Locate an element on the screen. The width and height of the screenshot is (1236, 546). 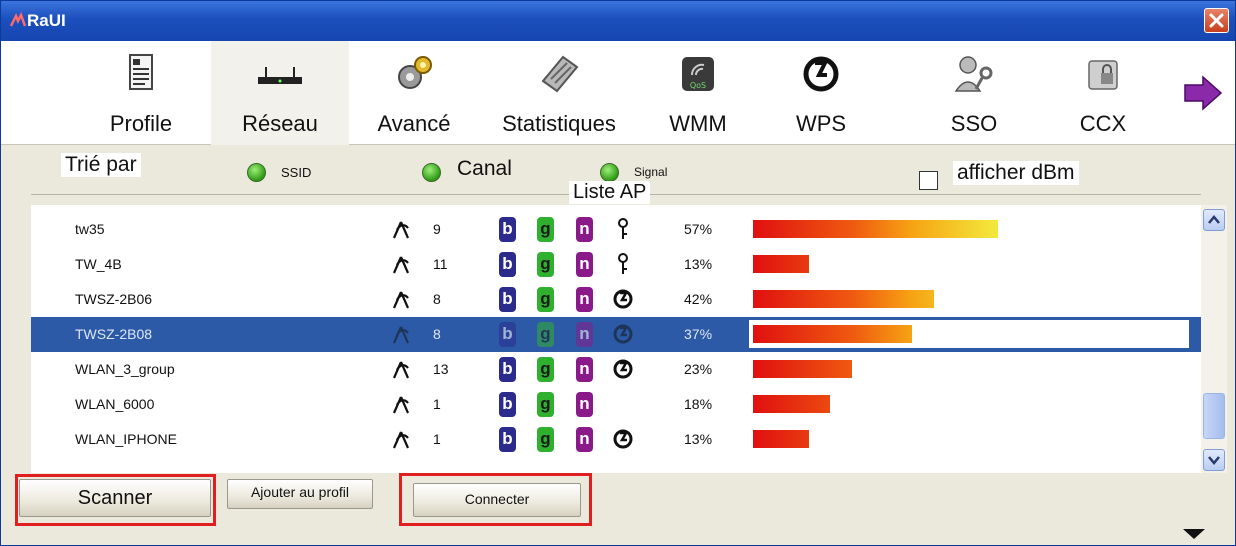
sort-canal-radio is located at coordinates (431, 172).